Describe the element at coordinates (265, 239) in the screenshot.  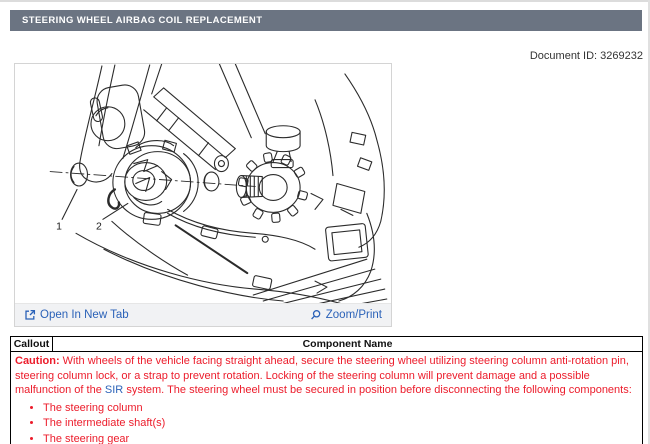
I see `wire-clip-loop` at that location.